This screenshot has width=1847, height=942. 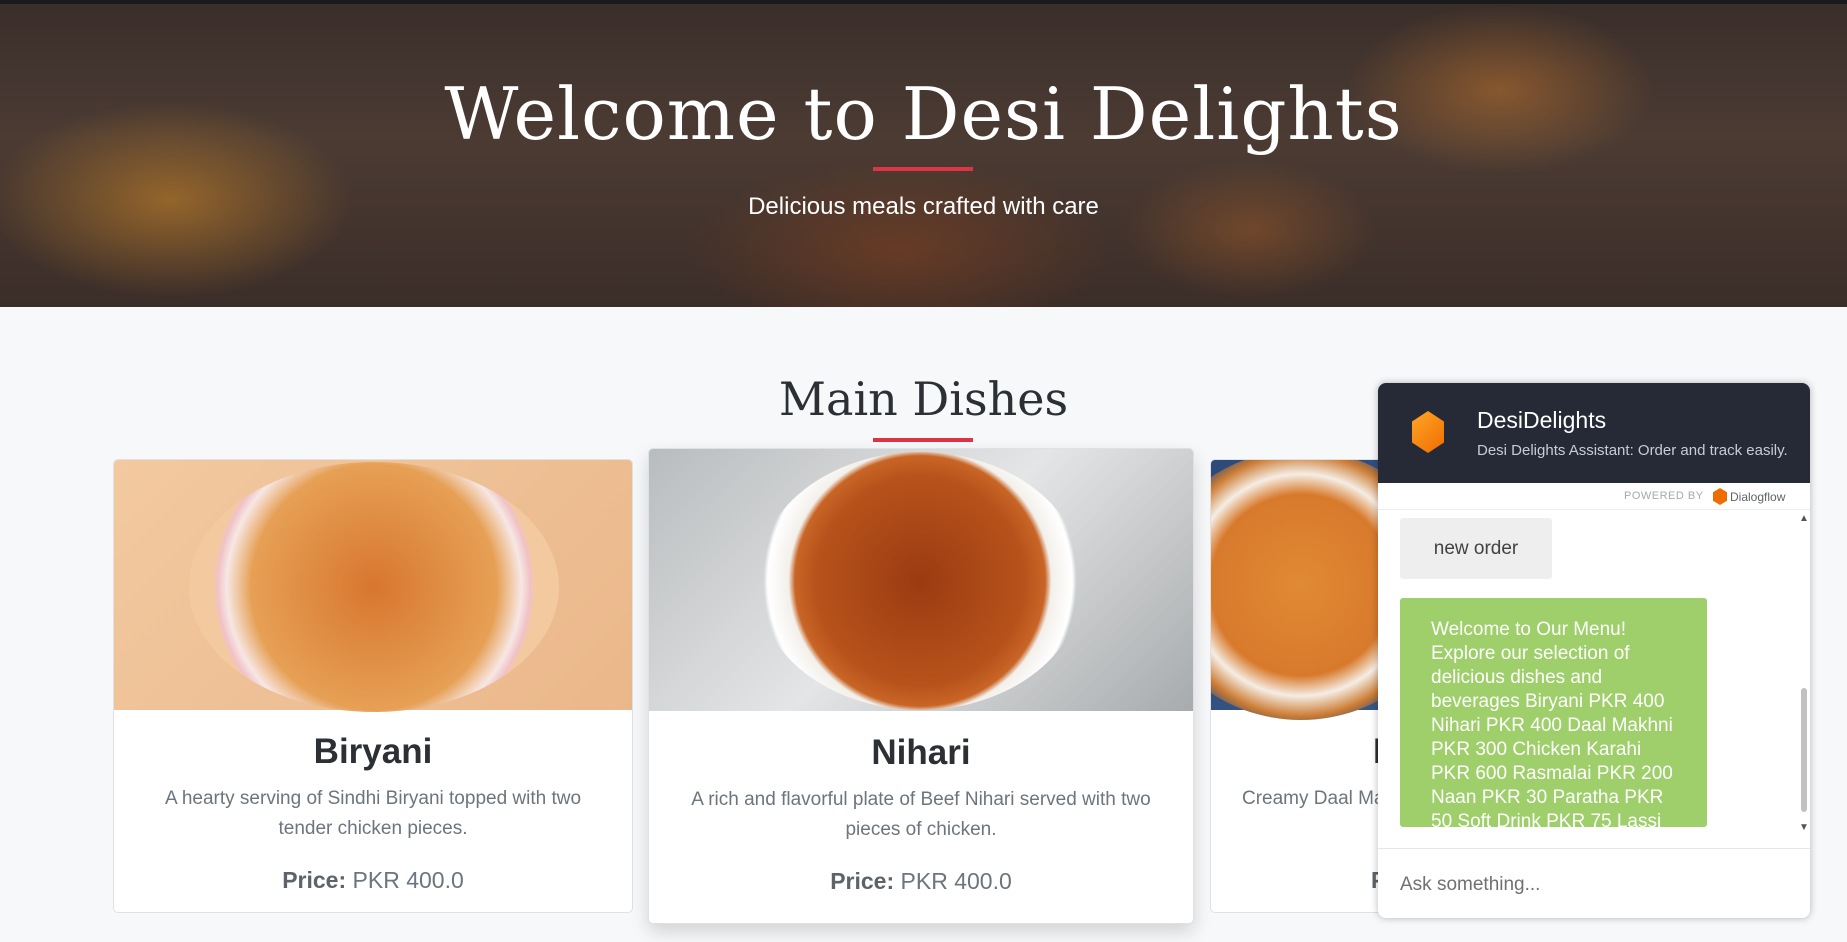 What do you see at coordinates (1542, 420) in the screenshot?
I see `chat-title: DesiDelights` at bounding box center [1542, 420].